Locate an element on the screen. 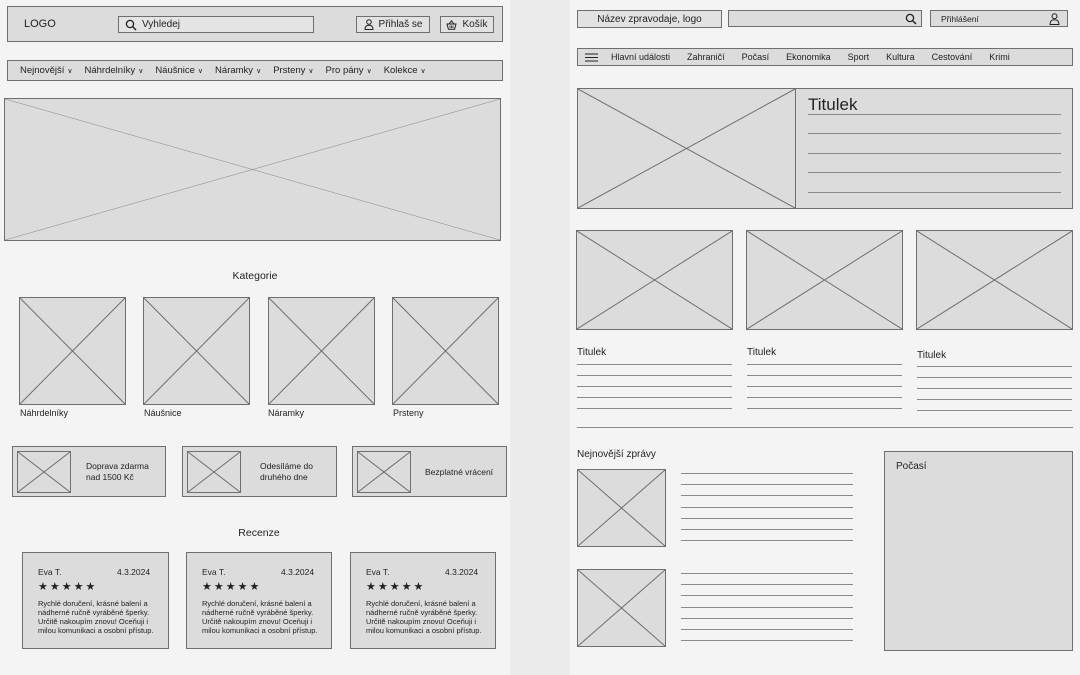 The height and width of the screenshot is (675, 1080). menu-item: Náhrdelníky ∨ is located at coordinates (113, 70).